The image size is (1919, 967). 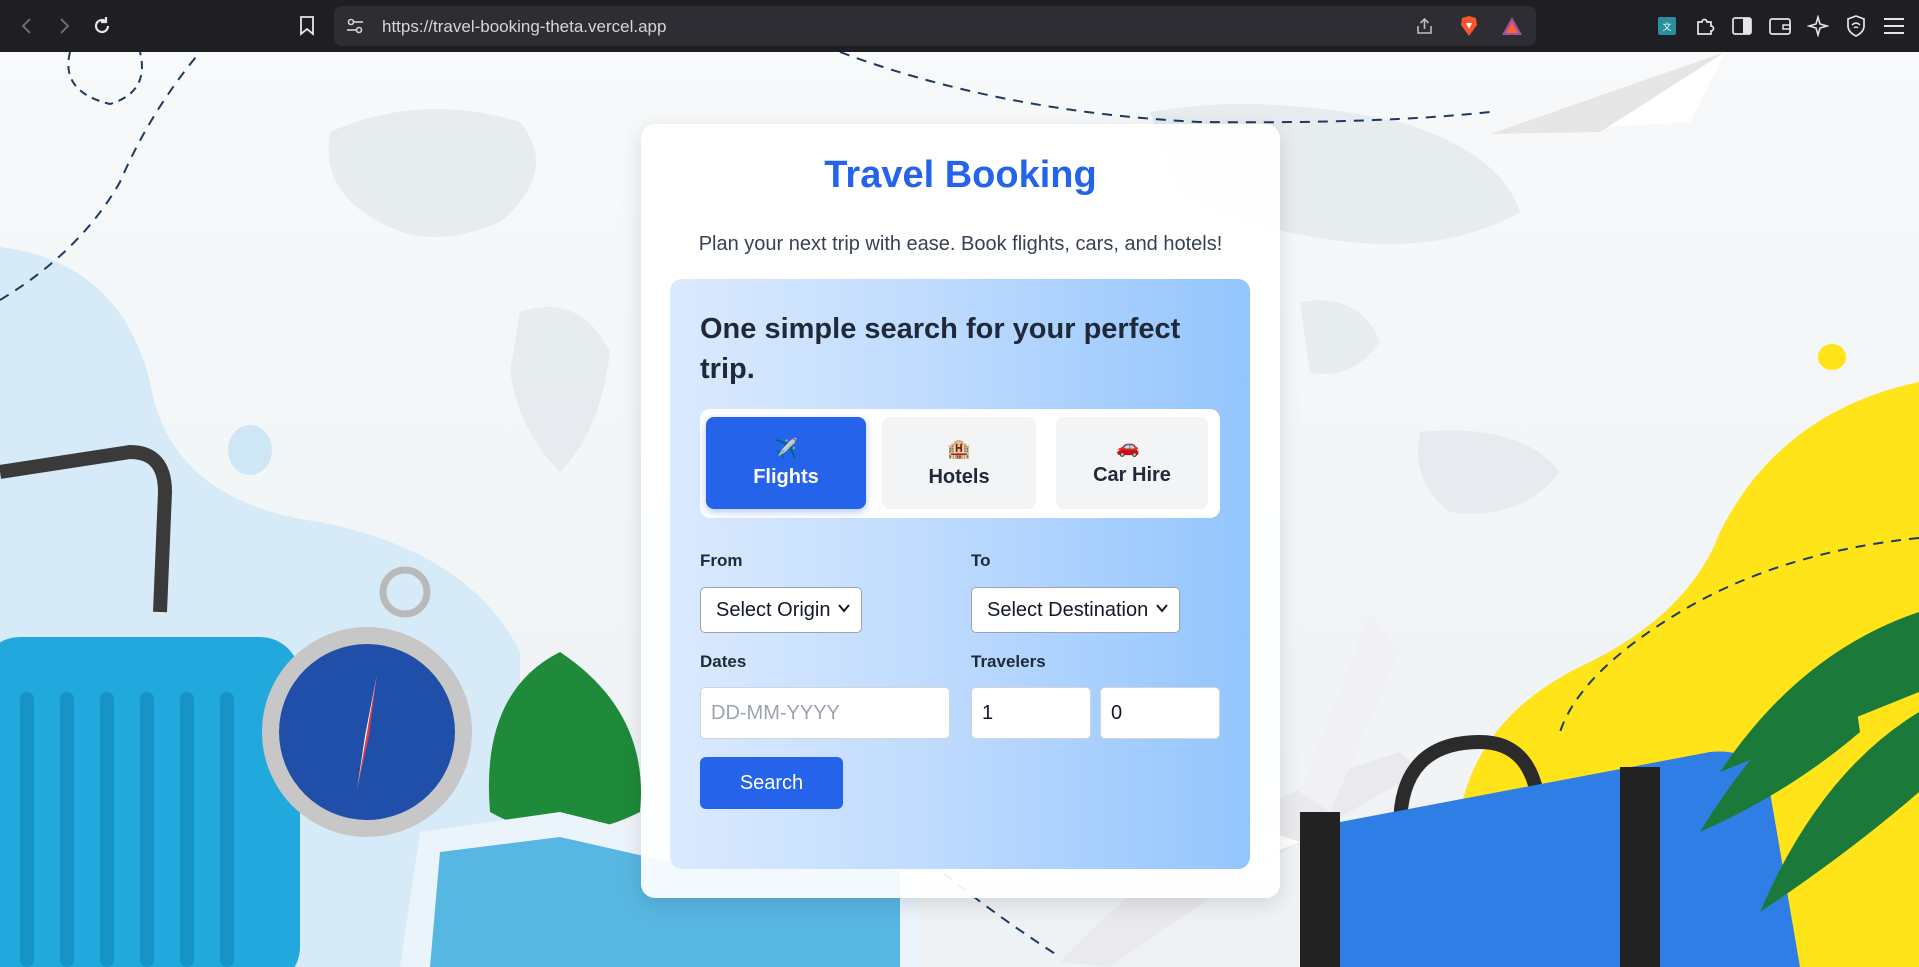 What do you see at coordinates (1780, 26) in the screenshot?
I see `wallet-icon` at bounding box center [1780, 26].